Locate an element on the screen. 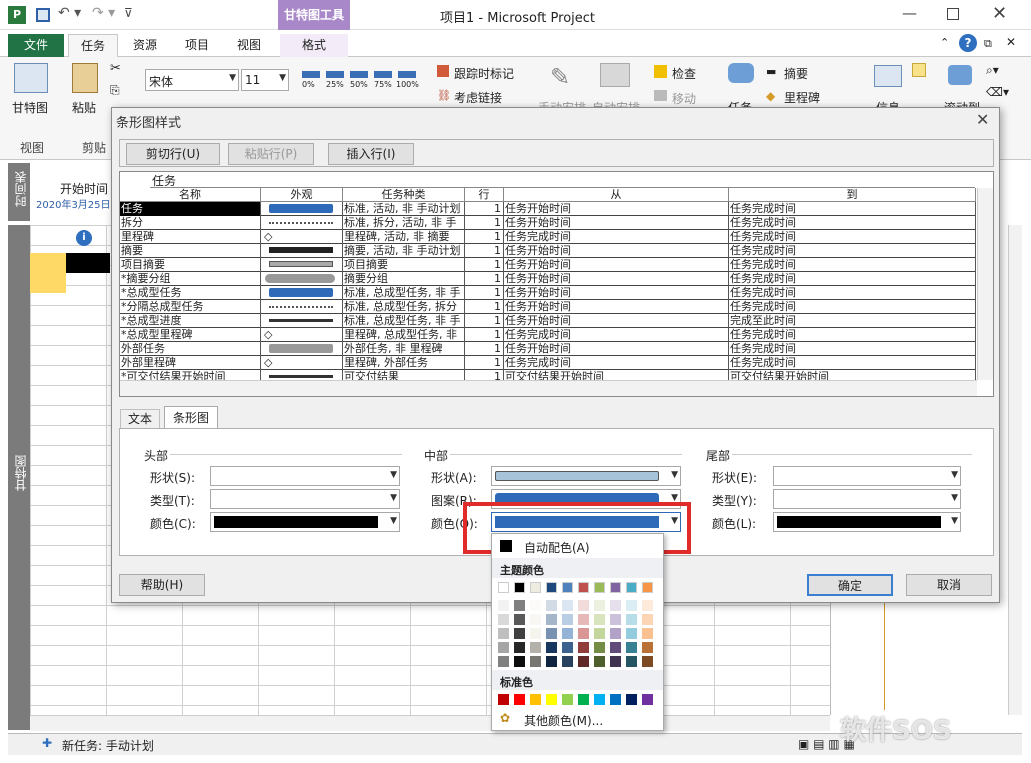 This screenshot has width=1031, height=763. cell-name: *分隔总成型任务 is located at coordinates (190, 307).